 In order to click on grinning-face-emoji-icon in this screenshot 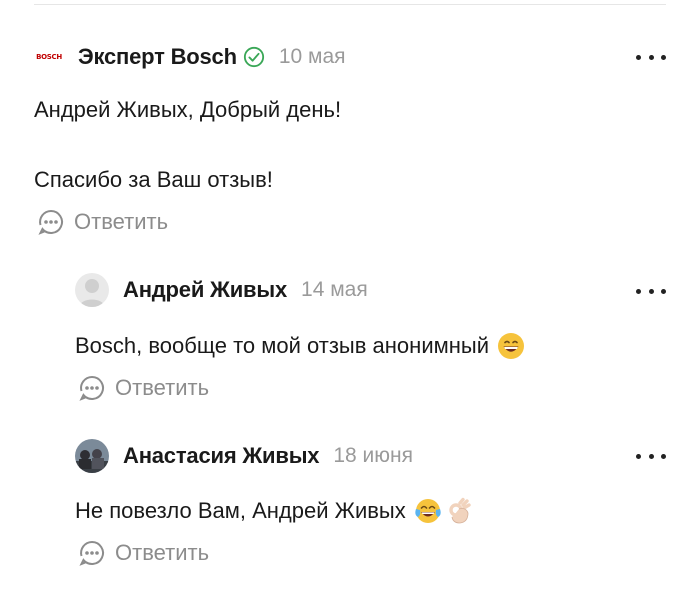, I will do `click(510, 346)`.